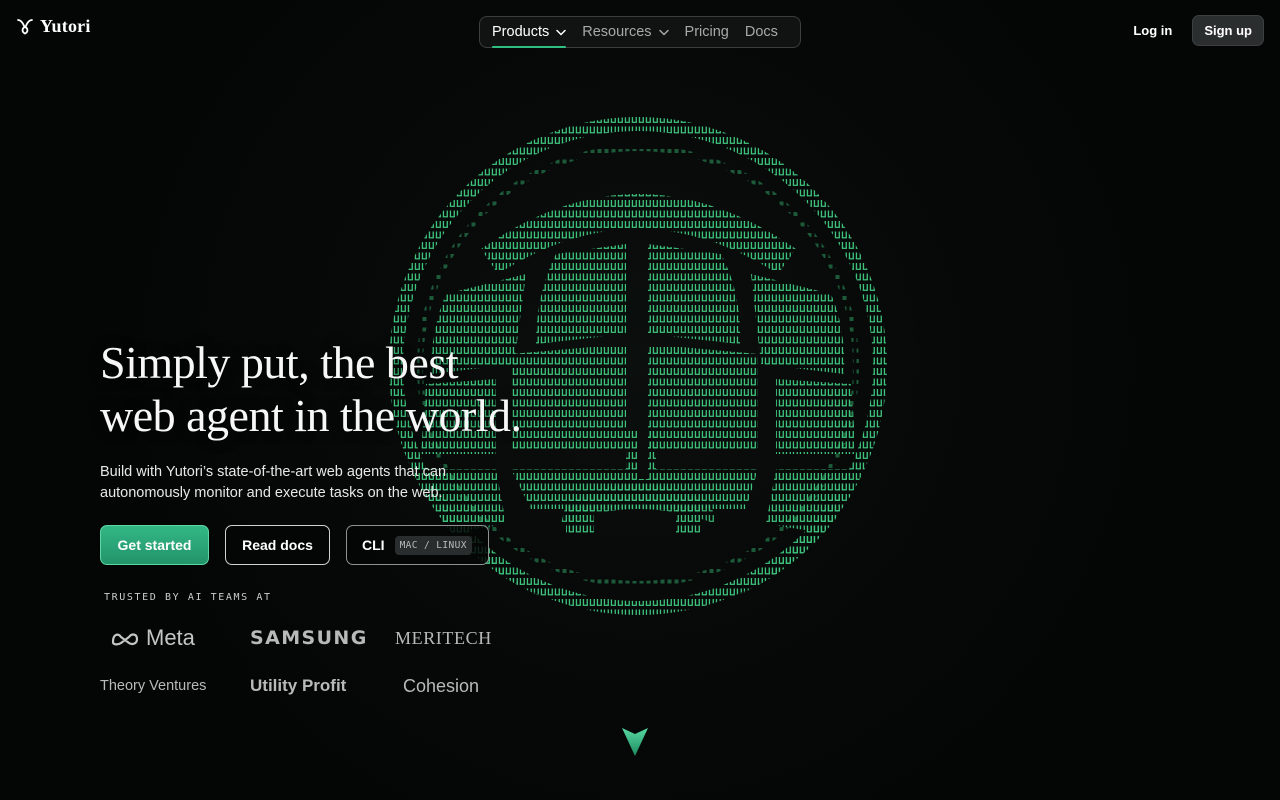 This screenshot has height=800, width=1280. What do you see at coordinates (311, 415) in the screenshot?
I see `hero-title-line2: web agent in the world.` at bounding box center [311, 415].